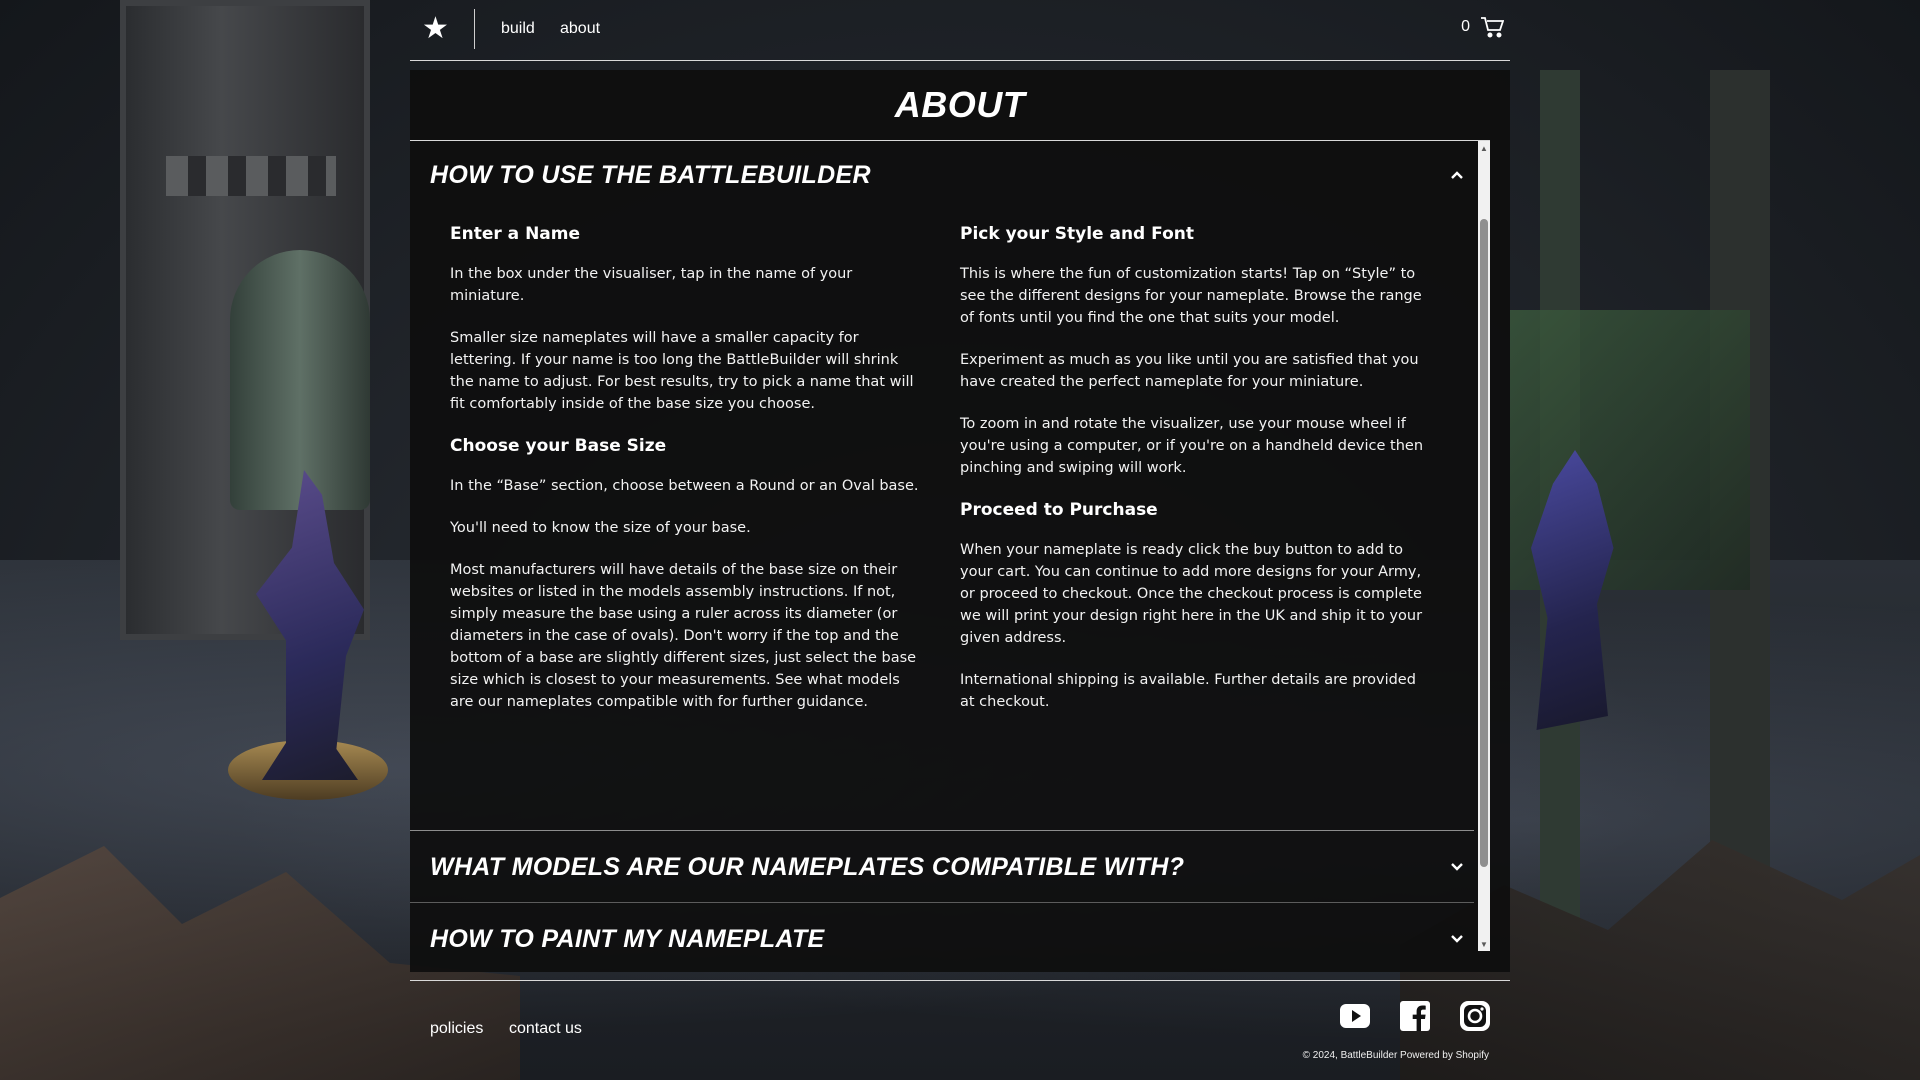  I want to click on background-dome, so click(300, 380).